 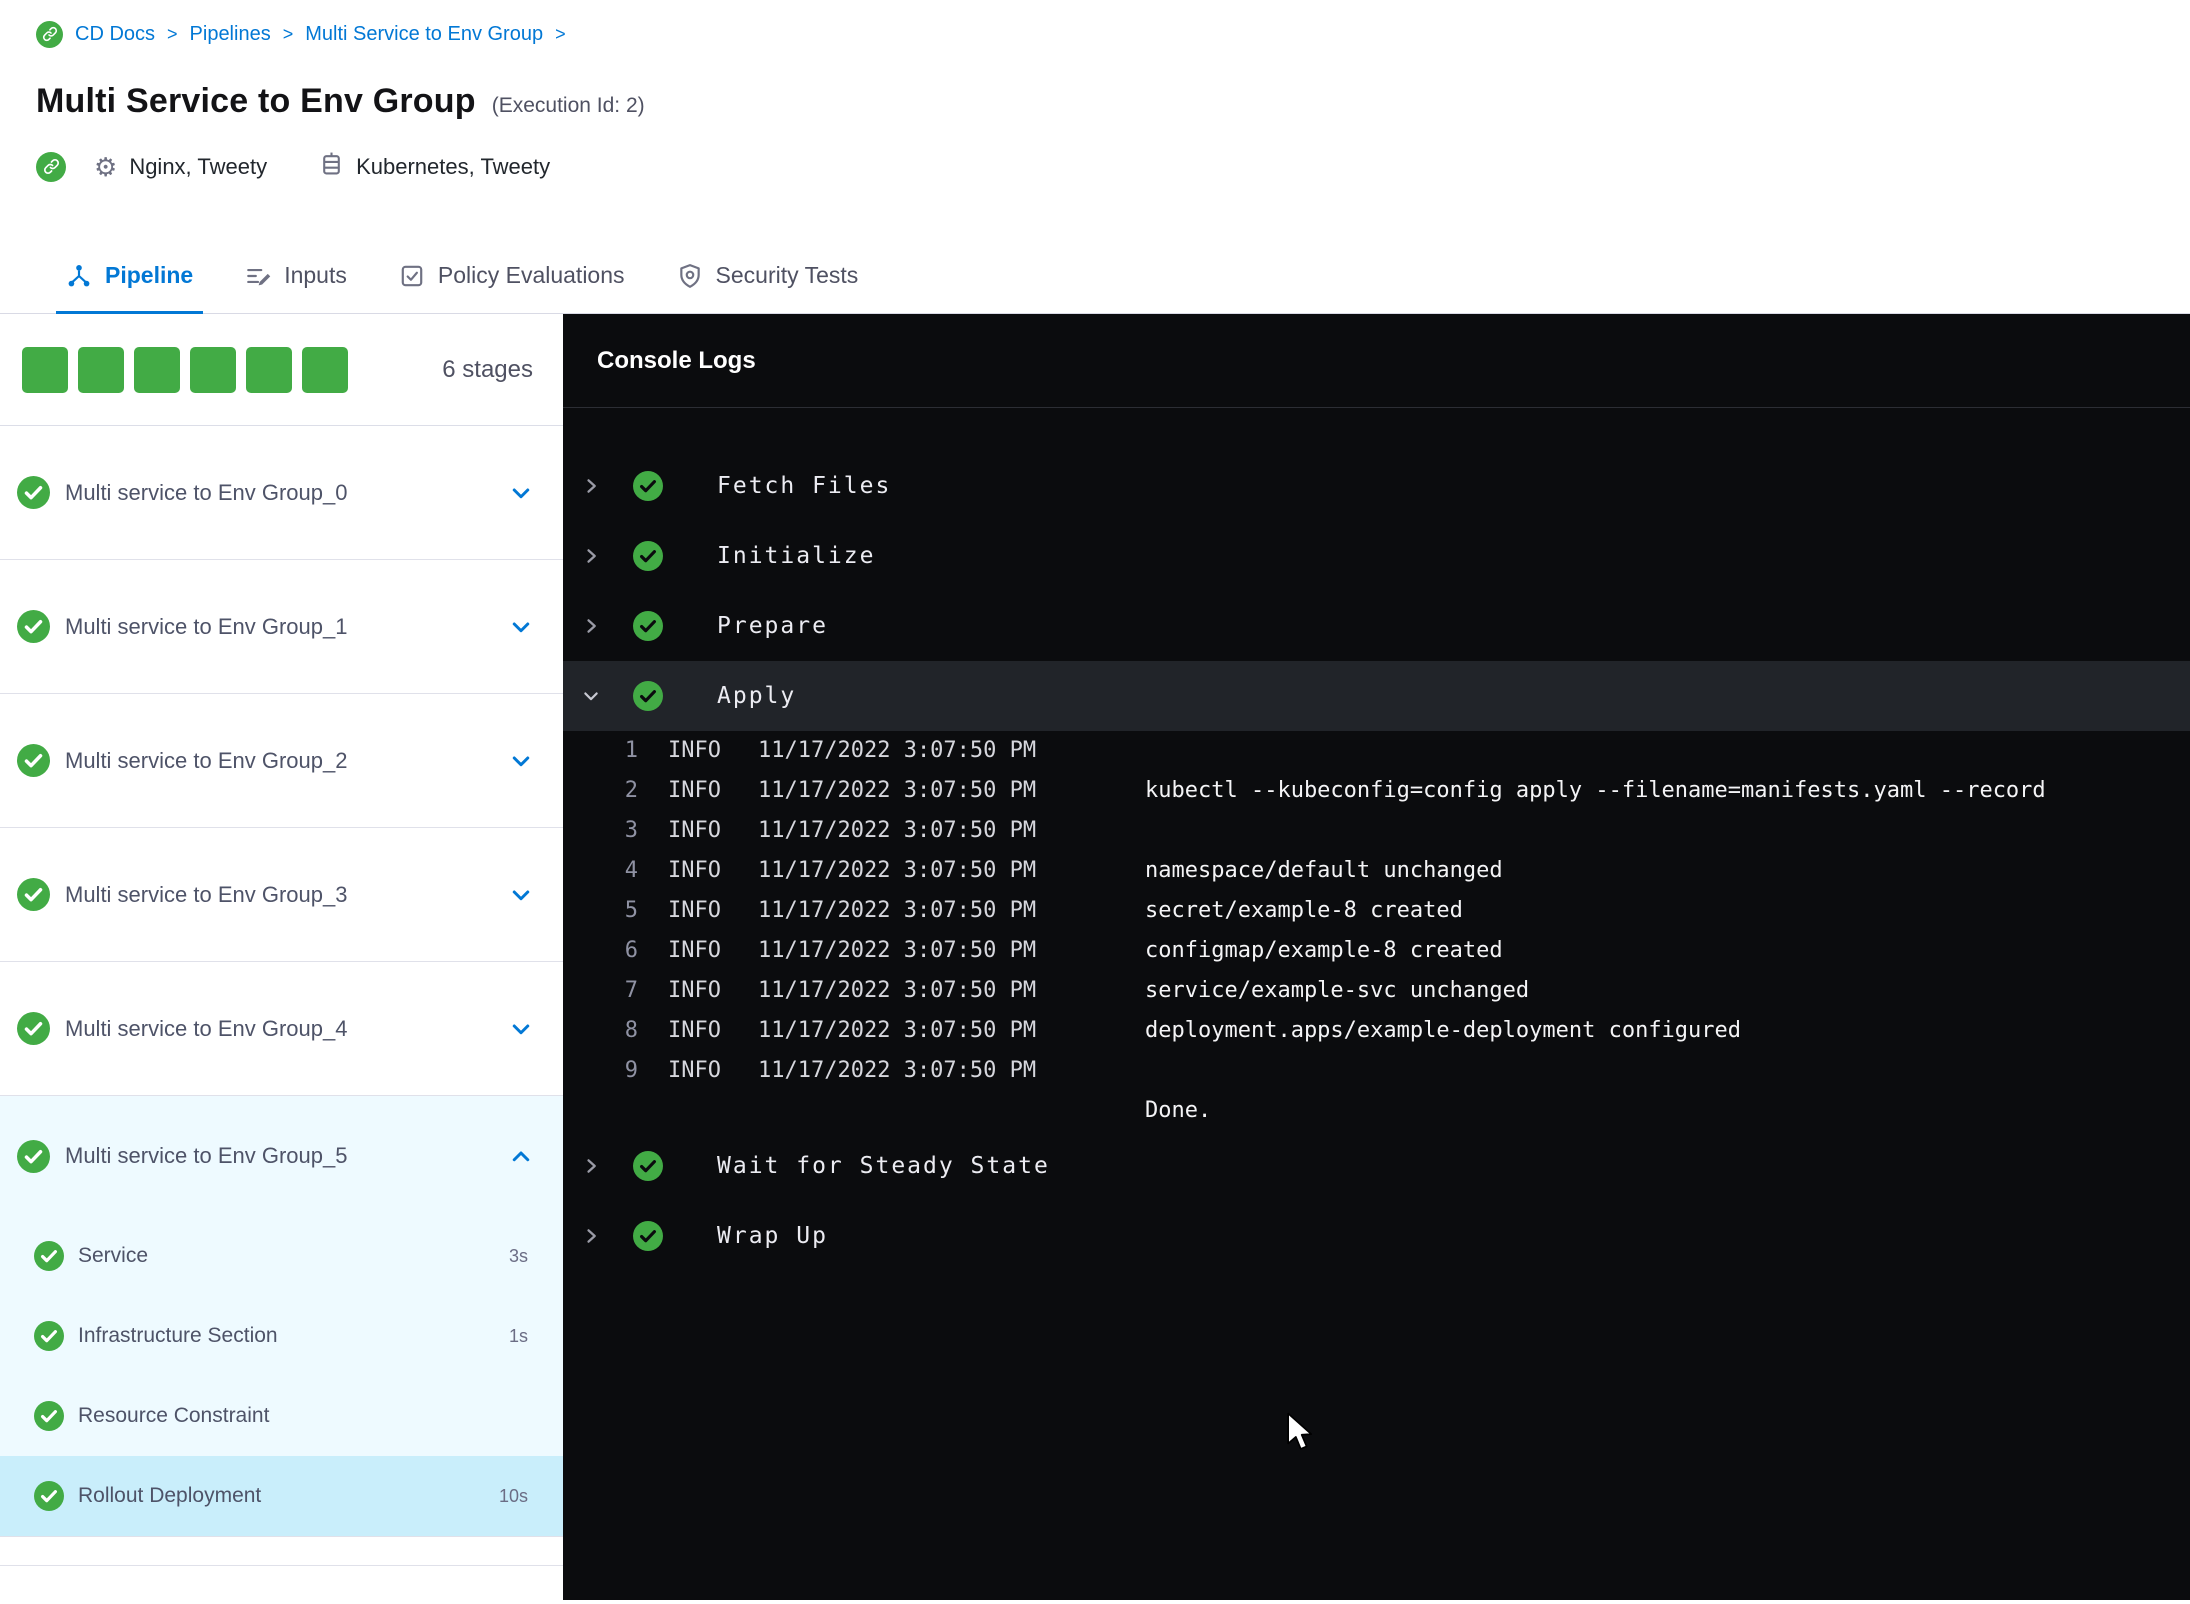 What do you see at coordinates (921, 1111) in the screenshot?
I see `log-timestamp` at bounding box center [921, 1111].